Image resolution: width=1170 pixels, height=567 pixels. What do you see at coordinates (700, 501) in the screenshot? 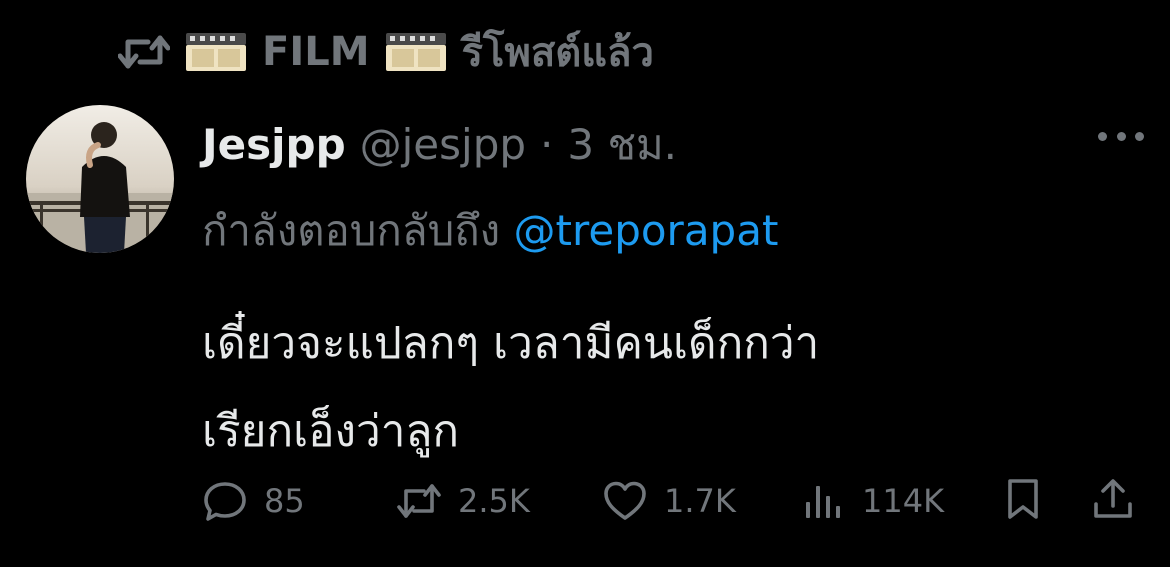
I see `like-count: 1.7K` at bounding box center [700, 501].